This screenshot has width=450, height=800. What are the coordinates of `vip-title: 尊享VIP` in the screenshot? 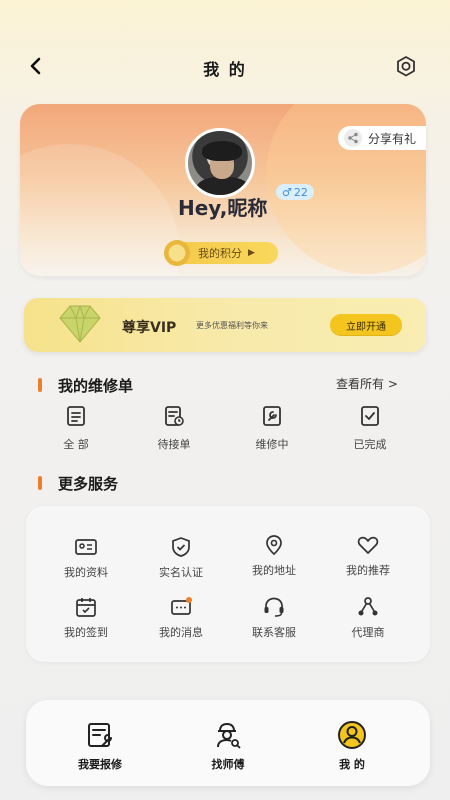 It's located at (149, 328).